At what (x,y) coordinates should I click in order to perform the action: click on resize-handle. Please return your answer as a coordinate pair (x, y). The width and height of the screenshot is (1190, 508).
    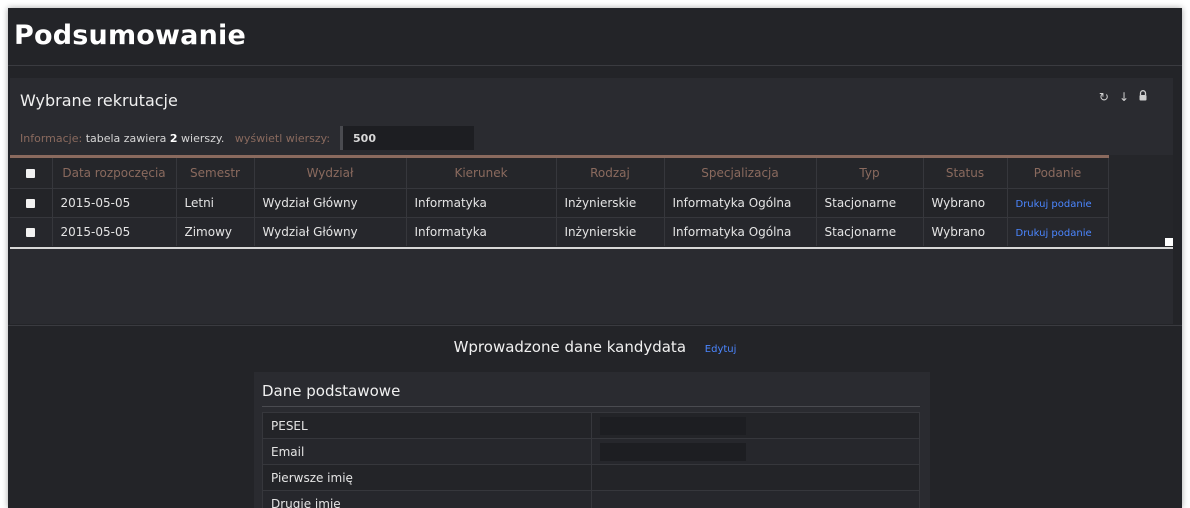
    Looking at the image, I should click on (1169, 242).